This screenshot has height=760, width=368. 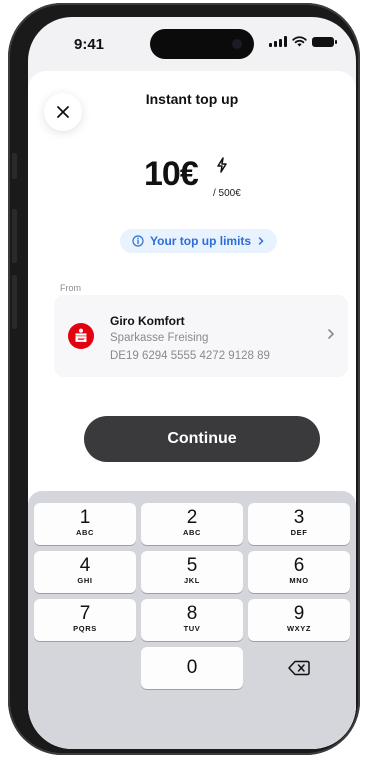 I want to click on account-iban: DE19 6294 5555 4272 9128 89, so click(x=190, y=356).